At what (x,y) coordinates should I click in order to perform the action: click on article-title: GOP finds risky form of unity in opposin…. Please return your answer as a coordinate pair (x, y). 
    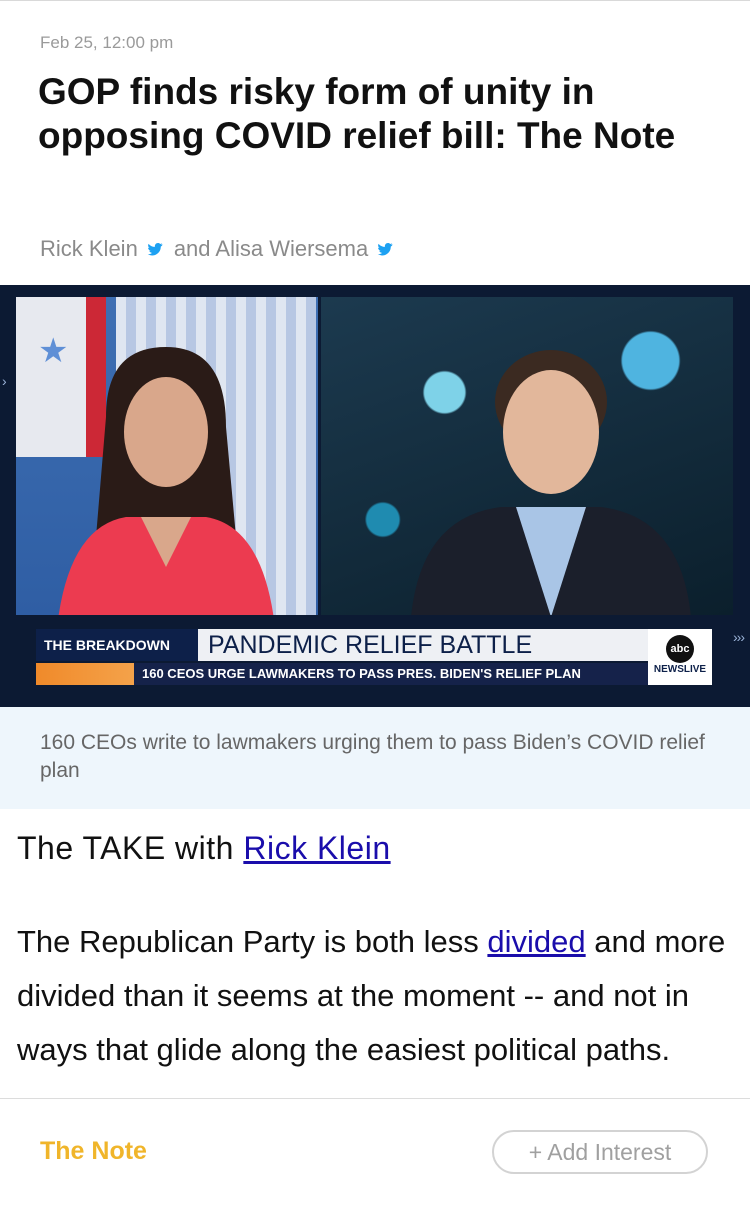
    Looking at the image, I should click on (357, 113).